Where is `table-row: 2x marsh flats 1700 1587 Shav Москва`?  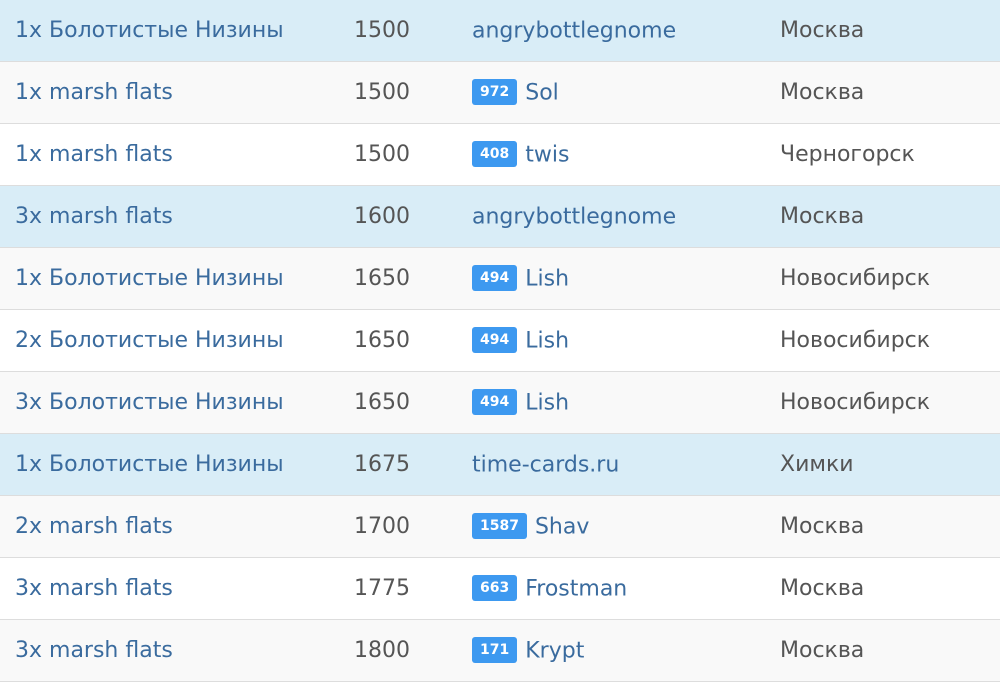 table-row: 2x marsh flats 1700 1587 Shav Москва is located at coordinates (500, 527).